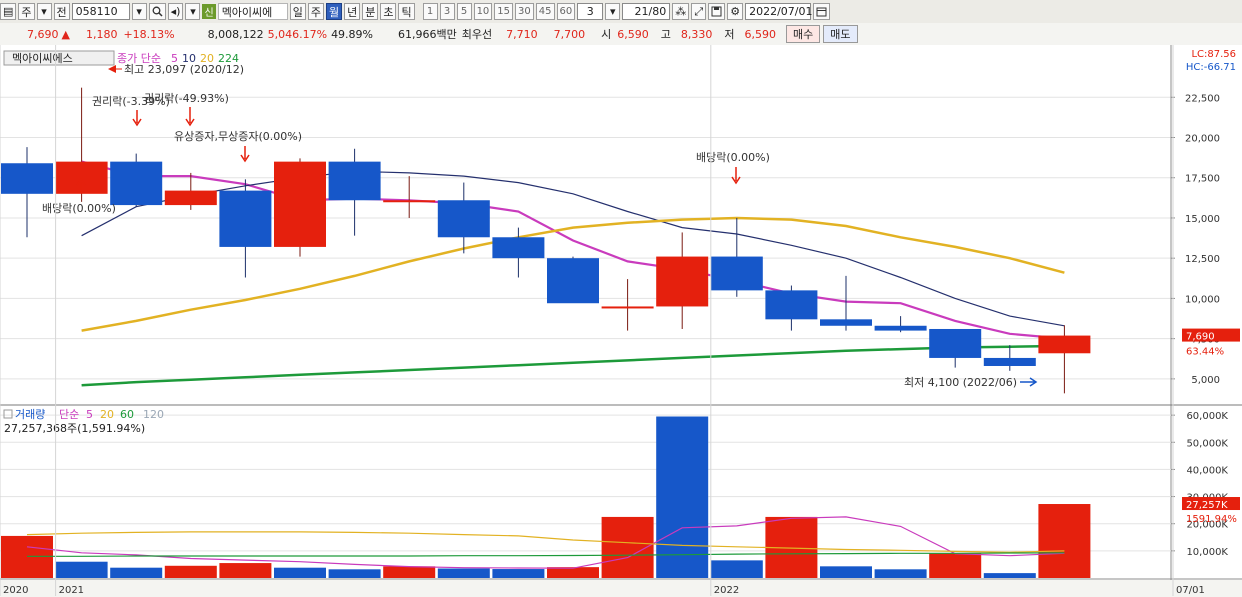  Describe the element at coordinates (566, 11) in the screenshot. I see `interval-60: 60` at that location.